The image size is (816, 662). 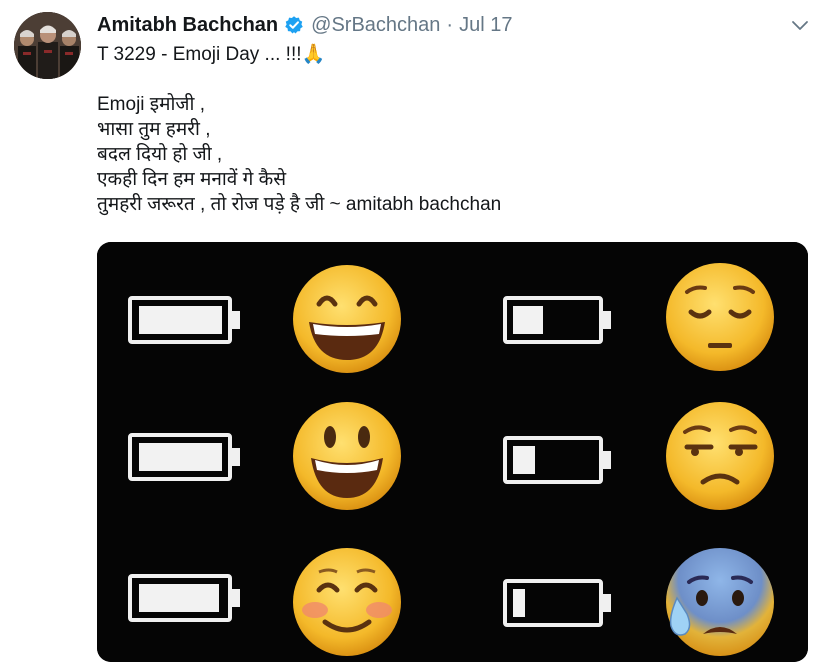 What do you see at coordinates (151, 104) in the screenshot?
I see `poem-line: Emoji इमोजी ,` at bounding box center [151, 104].